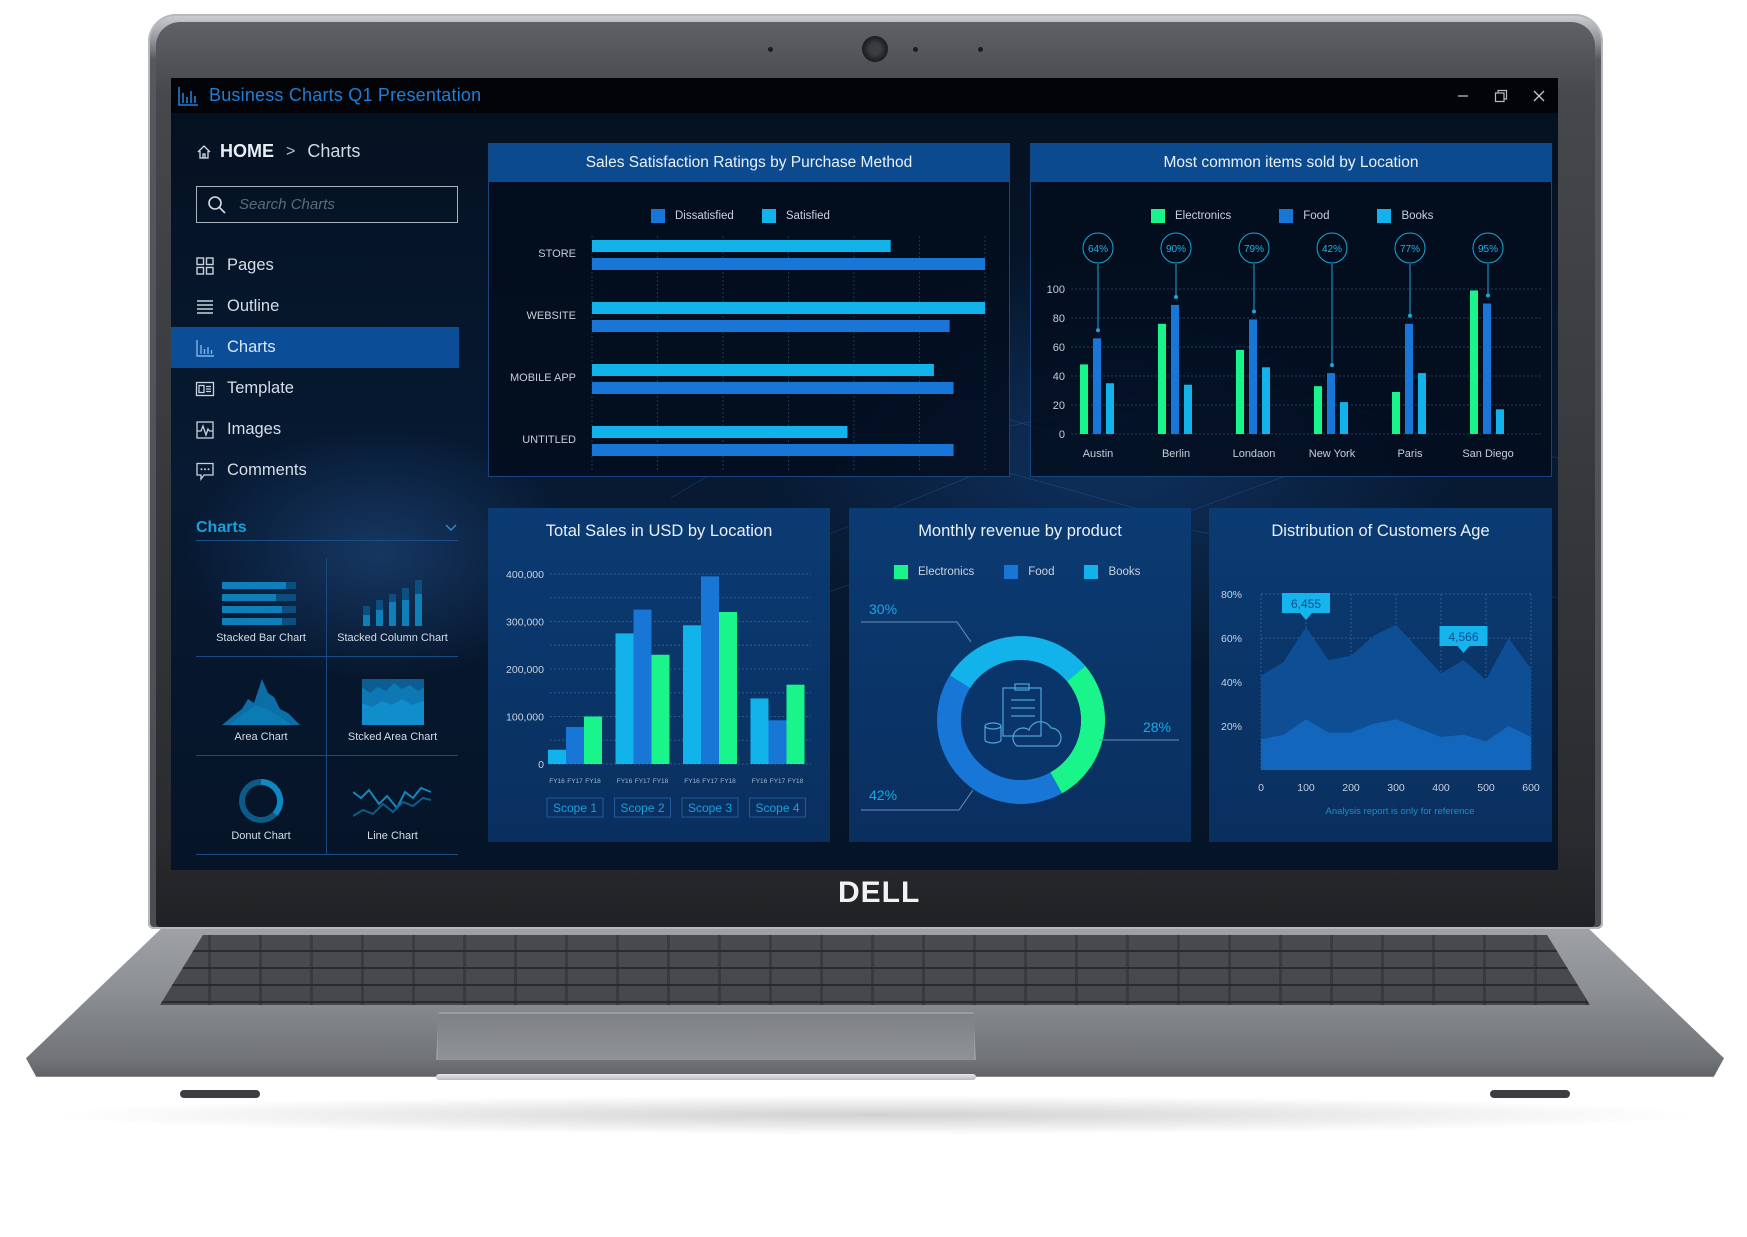  What do you see at coordinates (1487, 454) in the screenshot?
I see `x-tick-label: San Diego` at bounding box center [1487, 454].